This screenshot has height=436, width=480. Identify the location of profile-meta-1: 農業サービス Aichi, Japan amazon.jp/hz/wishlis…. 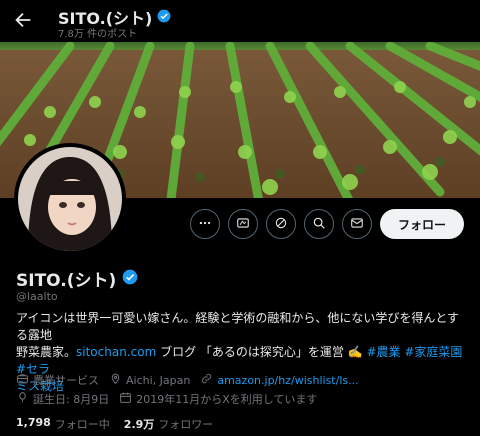
(187, 380).